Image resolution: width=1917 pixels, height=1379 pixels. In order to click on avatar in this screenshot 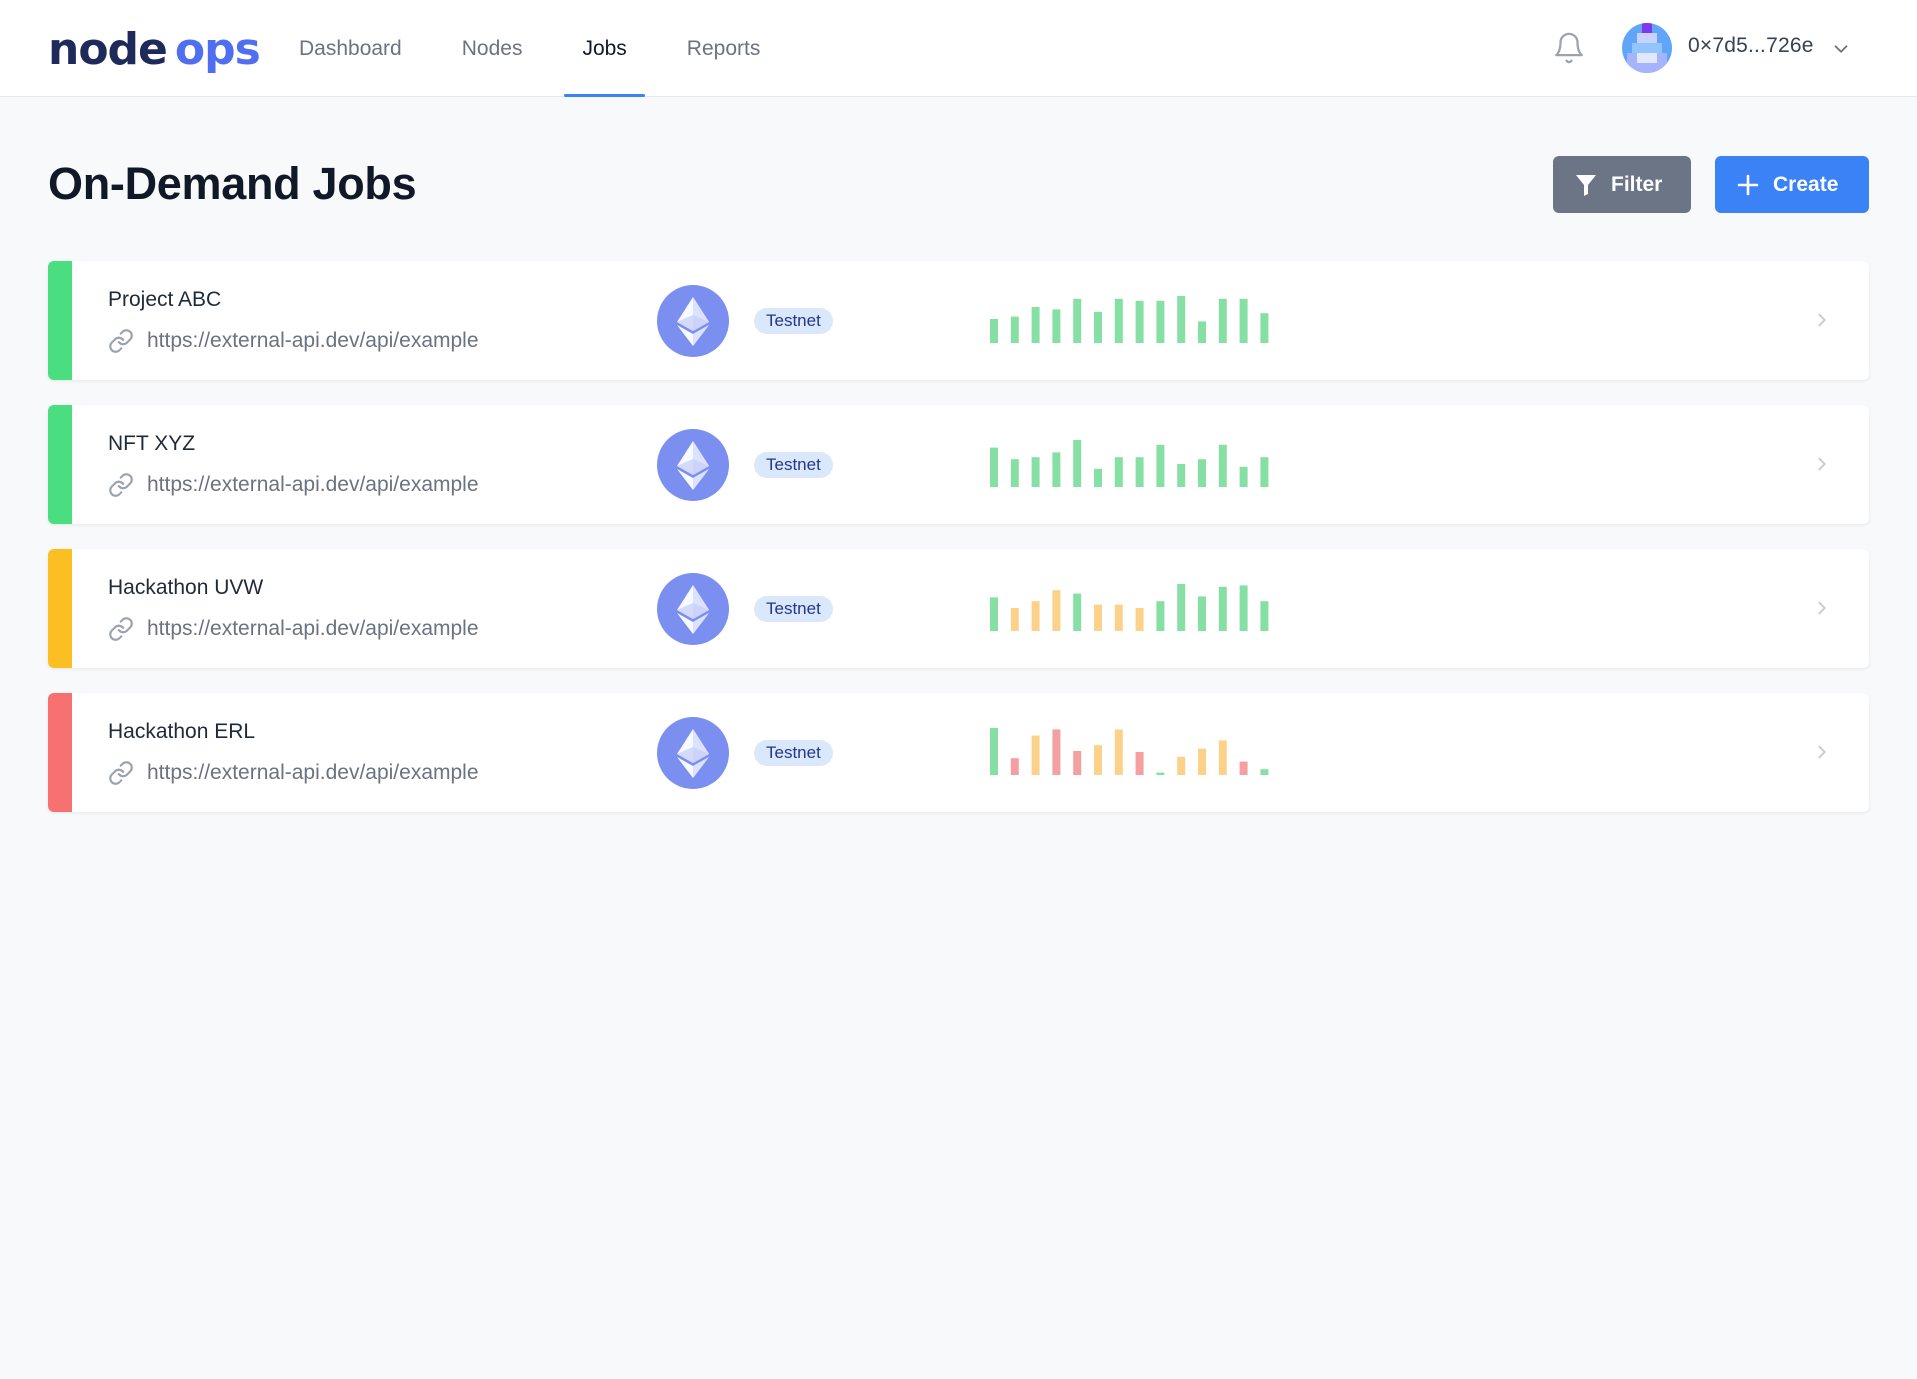, I will do `click(1647, 48)`.